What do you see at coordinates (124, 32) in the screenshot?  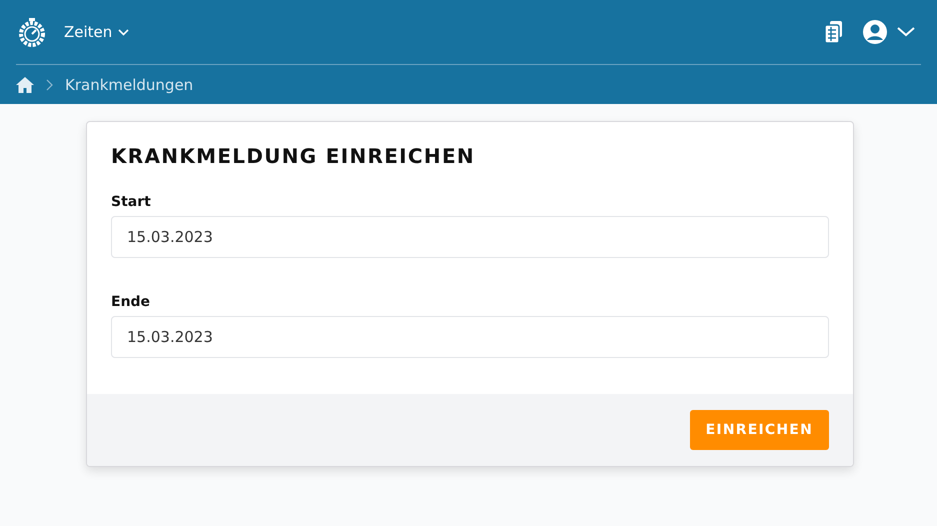 I see `chevron-down-icon` at bounding box center [124, 32].